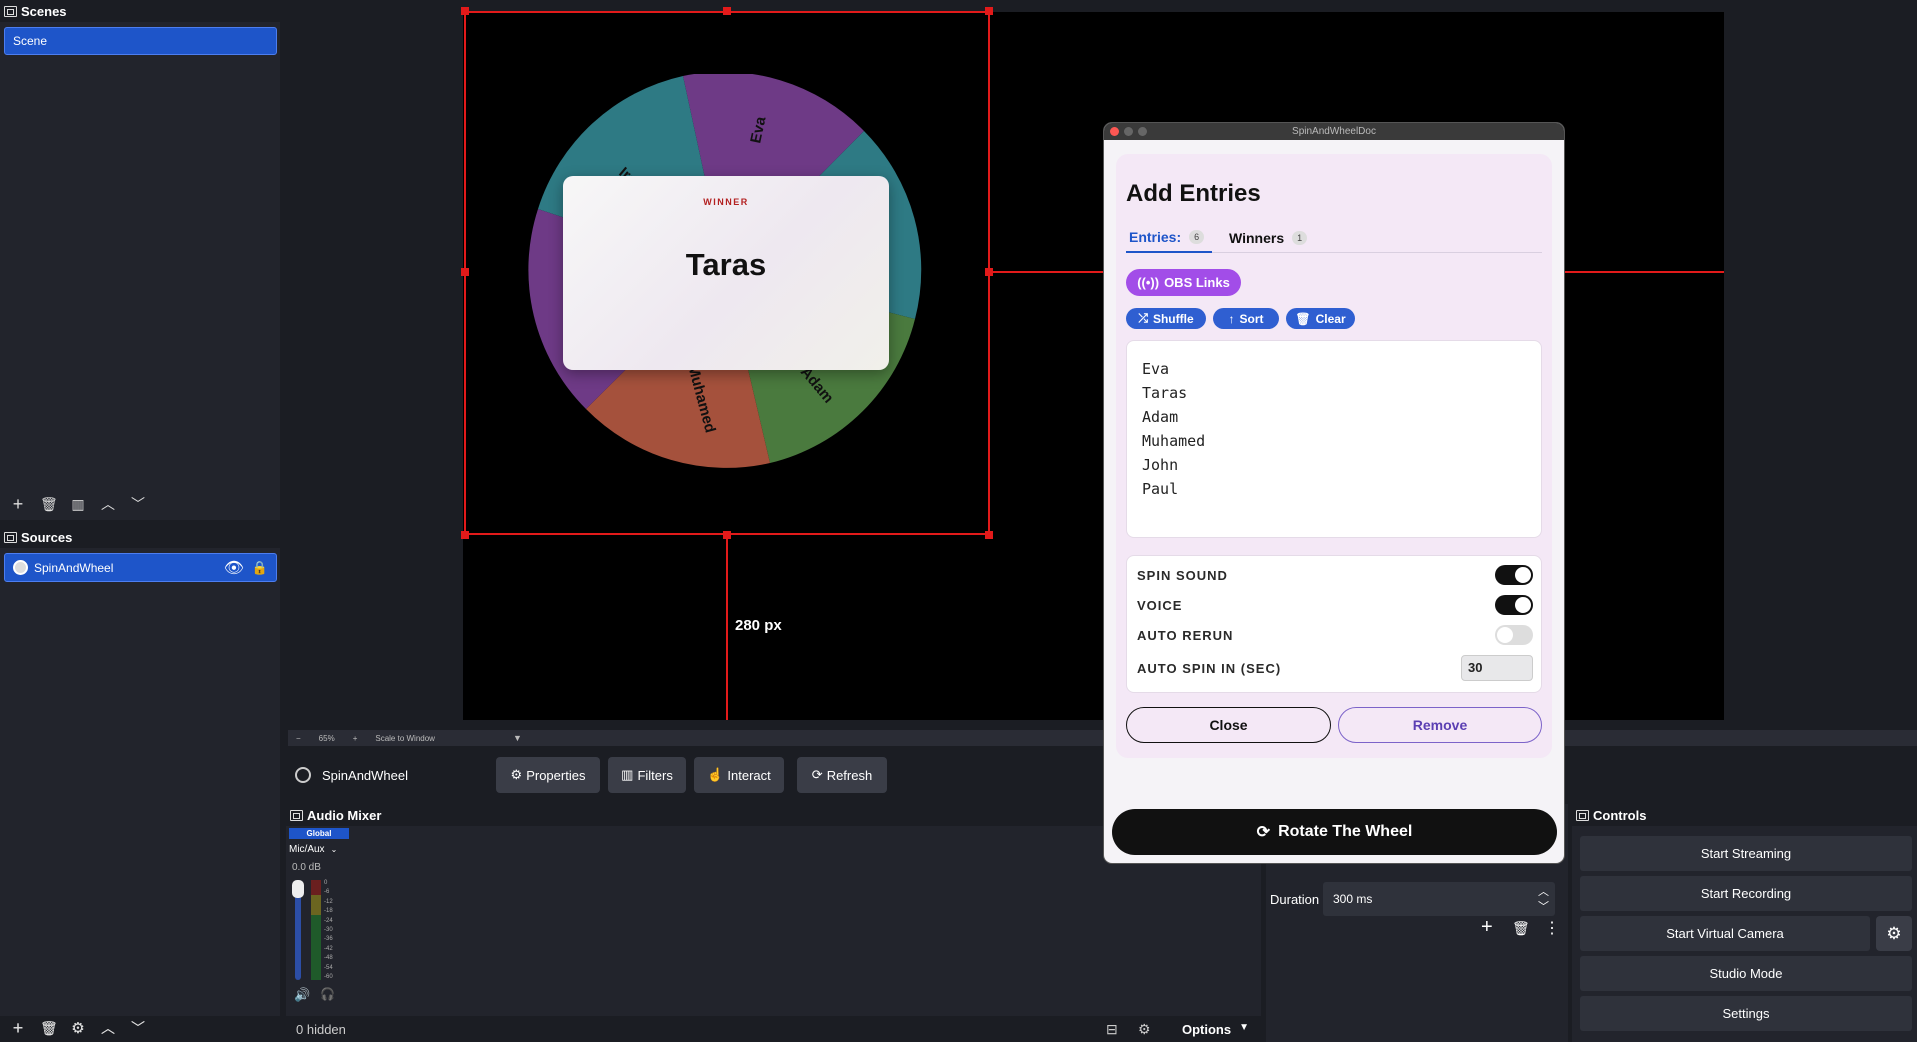 This screenshot has width=1917, height=1042. Describe the element at coordinates (1439, 899) in the screenshot. I see `duration-field: 300 ms ︿ ﹀` at that location.